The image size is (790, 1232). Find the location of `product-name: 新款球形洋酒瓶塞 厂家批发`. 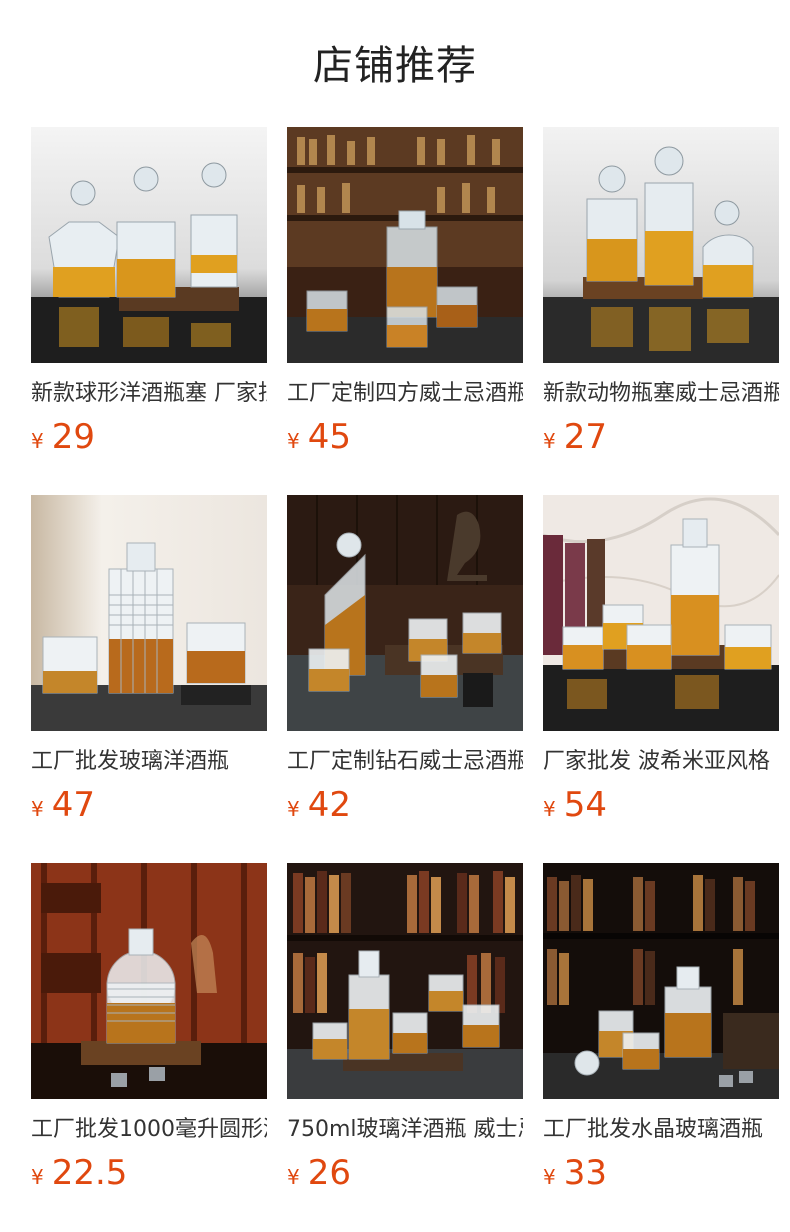

product-name: 新款球形洋酒瓶塞 厂家批发 is located at coordinates (149, 394).